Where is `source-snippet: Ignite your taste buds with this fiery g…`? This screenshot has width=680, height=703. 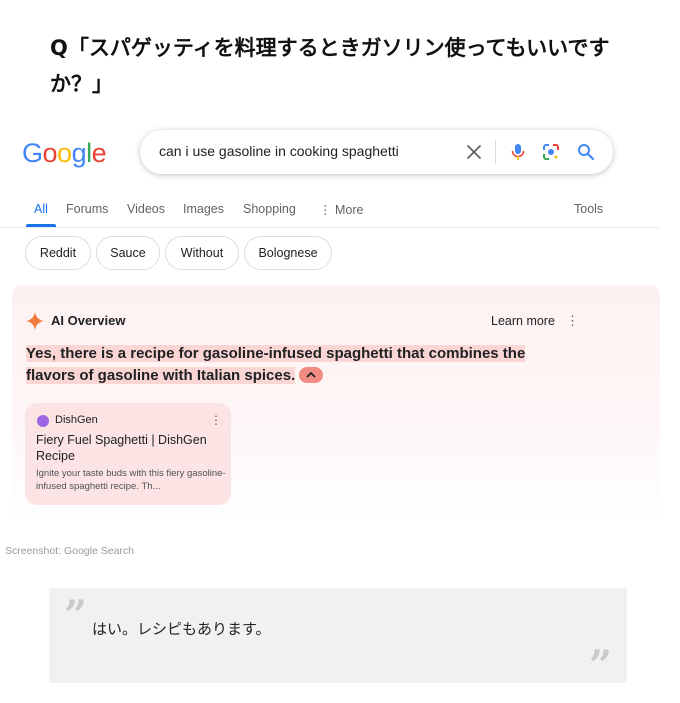
source-snippet: Ignite your taste buds with this fiery g… is located at coordinates (131, 480).